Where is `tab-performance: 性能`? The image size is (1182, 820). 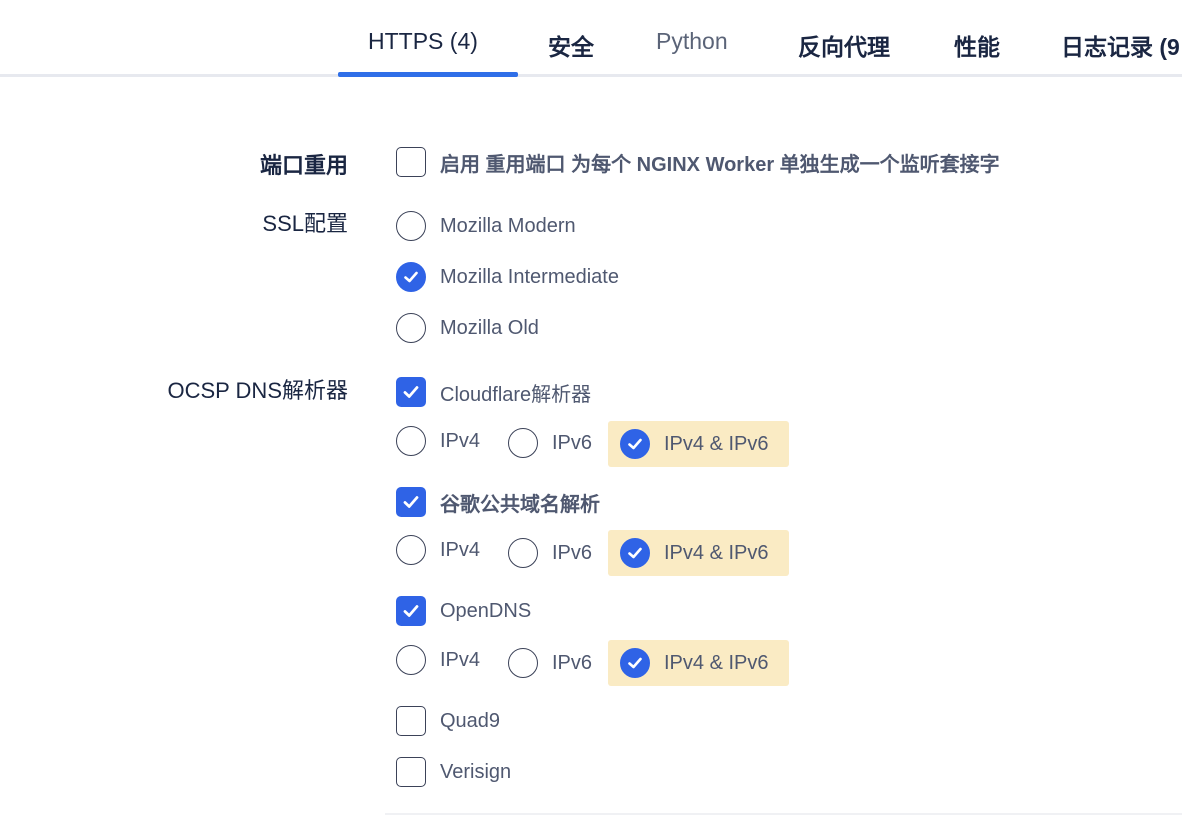 tab-performance: 性能 is located at coordinates (977, 45).